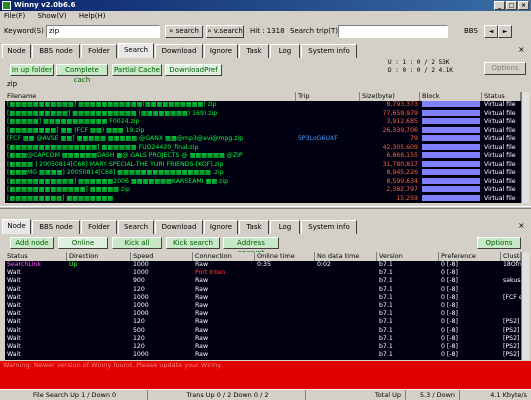 The image size is (531, 400). I want to click on online-button: Online, so click(83, 243).